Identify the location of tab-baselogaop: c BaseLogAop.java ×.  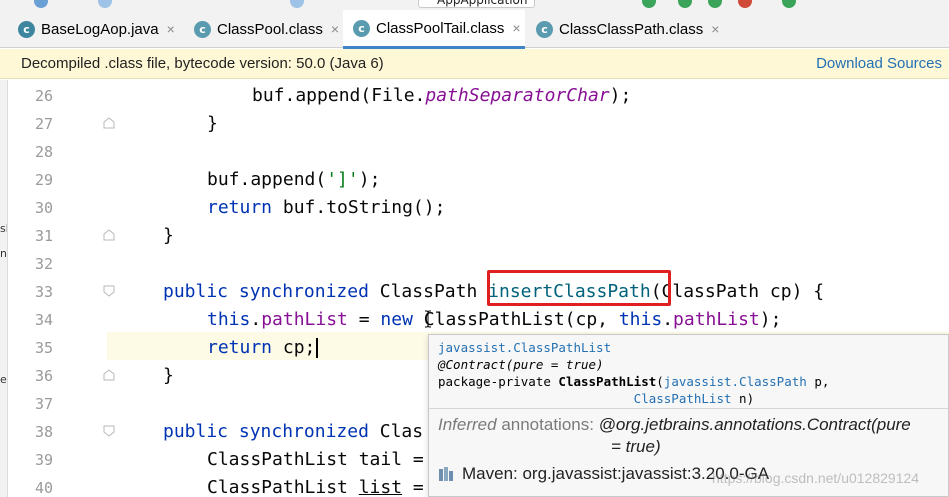
(91, 29).